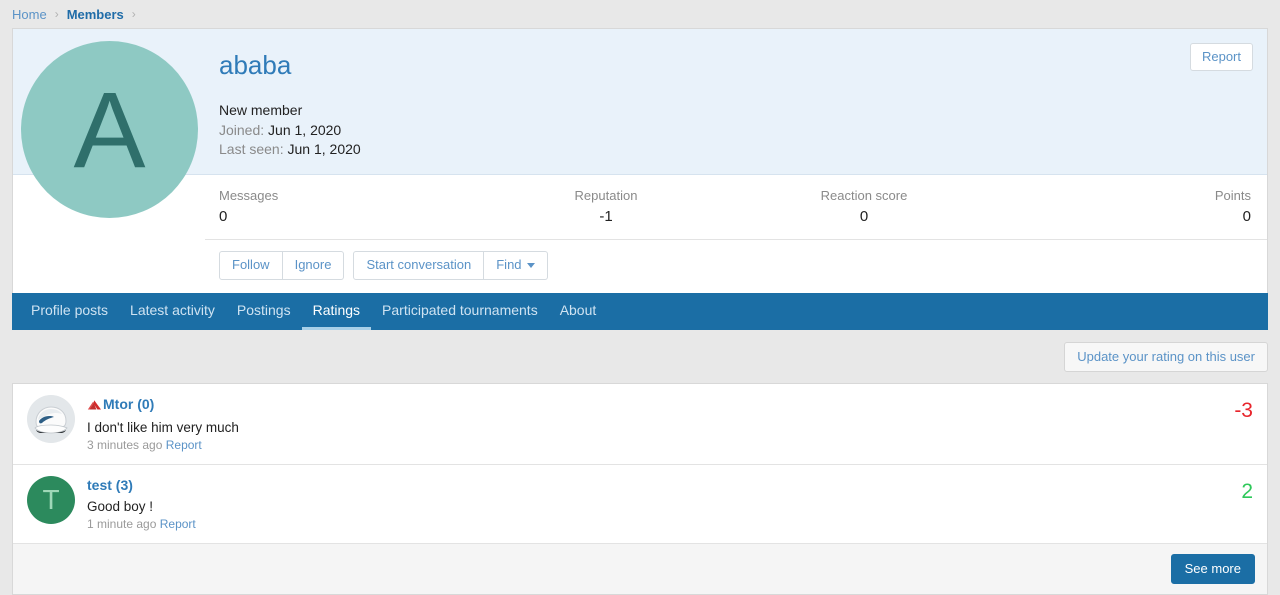 The image size is (1280, 595). What do you see at coordinates (69, 311) in the screenshot?
I see `tab-profile-posts: Profile posts` at bounding box center [69, 311].